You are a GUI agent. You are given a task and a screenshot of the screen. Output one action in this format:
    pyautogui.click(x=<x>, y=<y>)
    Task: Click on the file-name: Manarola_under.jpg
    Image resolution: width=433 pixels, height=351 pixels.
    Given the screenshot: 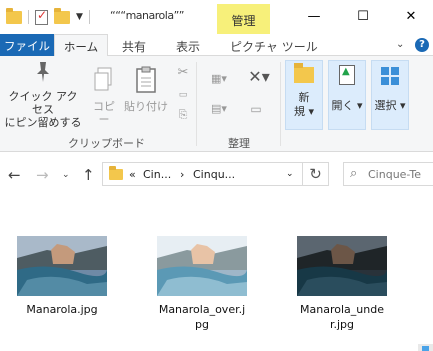 What is the action you would take?
    pyautogui.click(x=342, y=317)
    